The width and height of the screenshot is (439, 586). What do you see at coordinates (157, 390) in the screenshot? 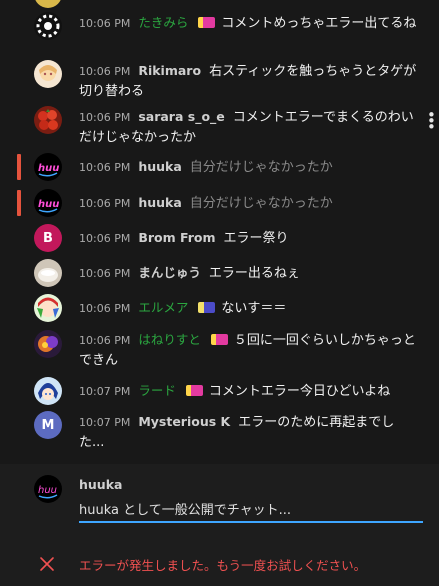
I see `author-name: ラード` at bounding box center [157, 390].